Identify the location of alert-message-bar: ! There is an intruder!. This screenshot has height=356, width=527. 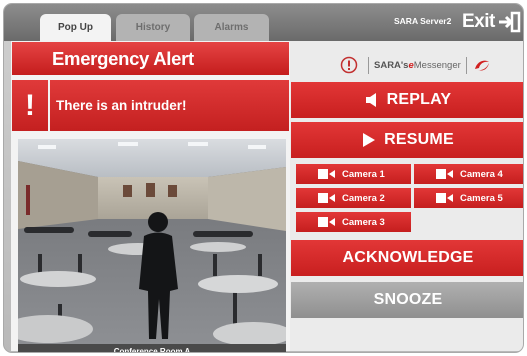
(150, 105).